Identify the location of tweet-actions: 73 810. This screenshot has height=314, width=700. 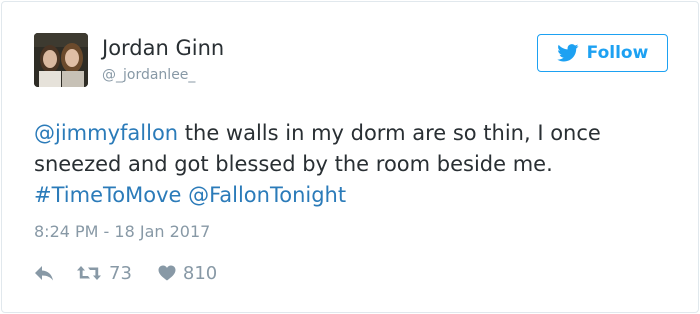
(125, 273).